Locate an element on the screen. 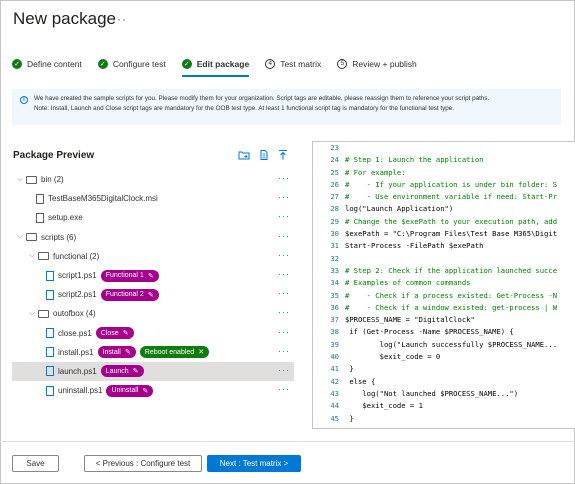 This screenshot has height=484, width=575. tree-item-label: close.ps1 is located at coordinates (75, 333).